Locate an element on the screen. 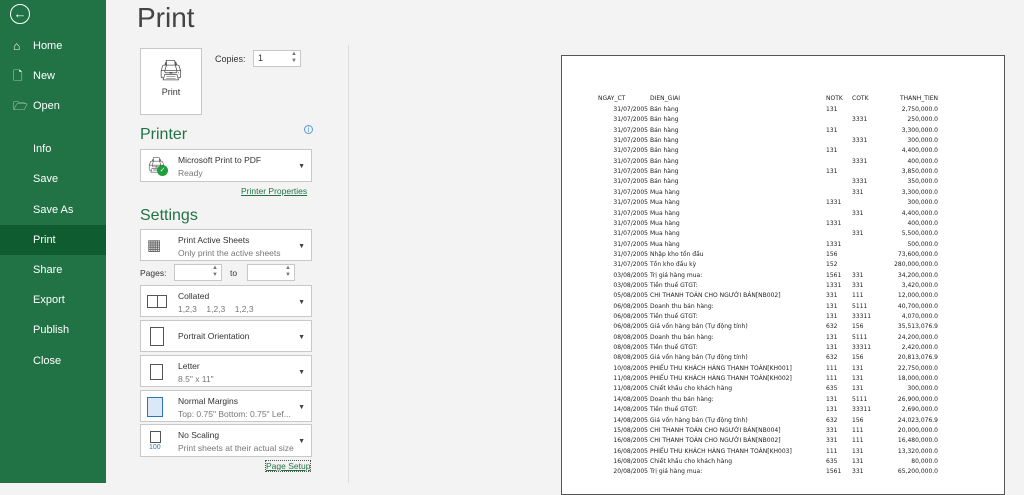 This screenshot has width=1024, height=495. cell-ngay_ct: 15/08/2005 is located at coordinates (630, 430).